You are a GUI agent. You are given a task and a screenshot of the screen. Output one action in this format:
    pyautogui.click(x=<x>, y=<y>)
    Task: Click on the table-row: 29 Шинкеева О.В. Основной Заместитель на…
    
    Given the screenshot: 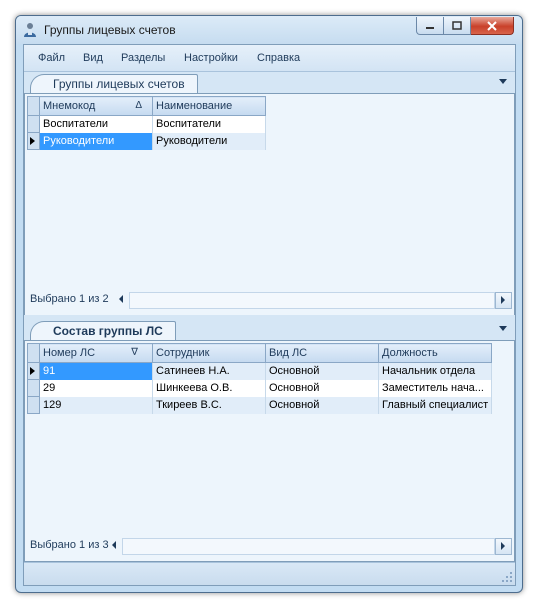 What is the action you would take?
    pyautogui.click(x=260, y=388)
    